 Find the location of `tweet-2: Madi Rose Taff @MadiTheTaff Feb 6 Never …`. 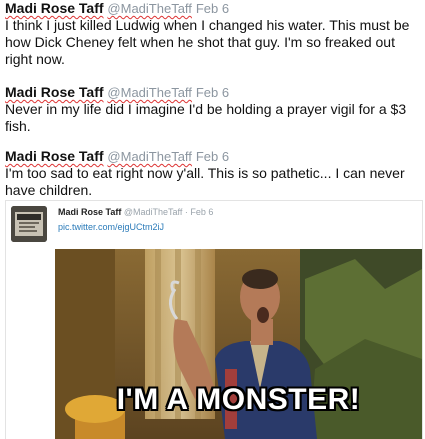

tweet-2: Madi Rose Taff @MadiTheTaff Feb 6 Never … is located at coordinates (213, 109).